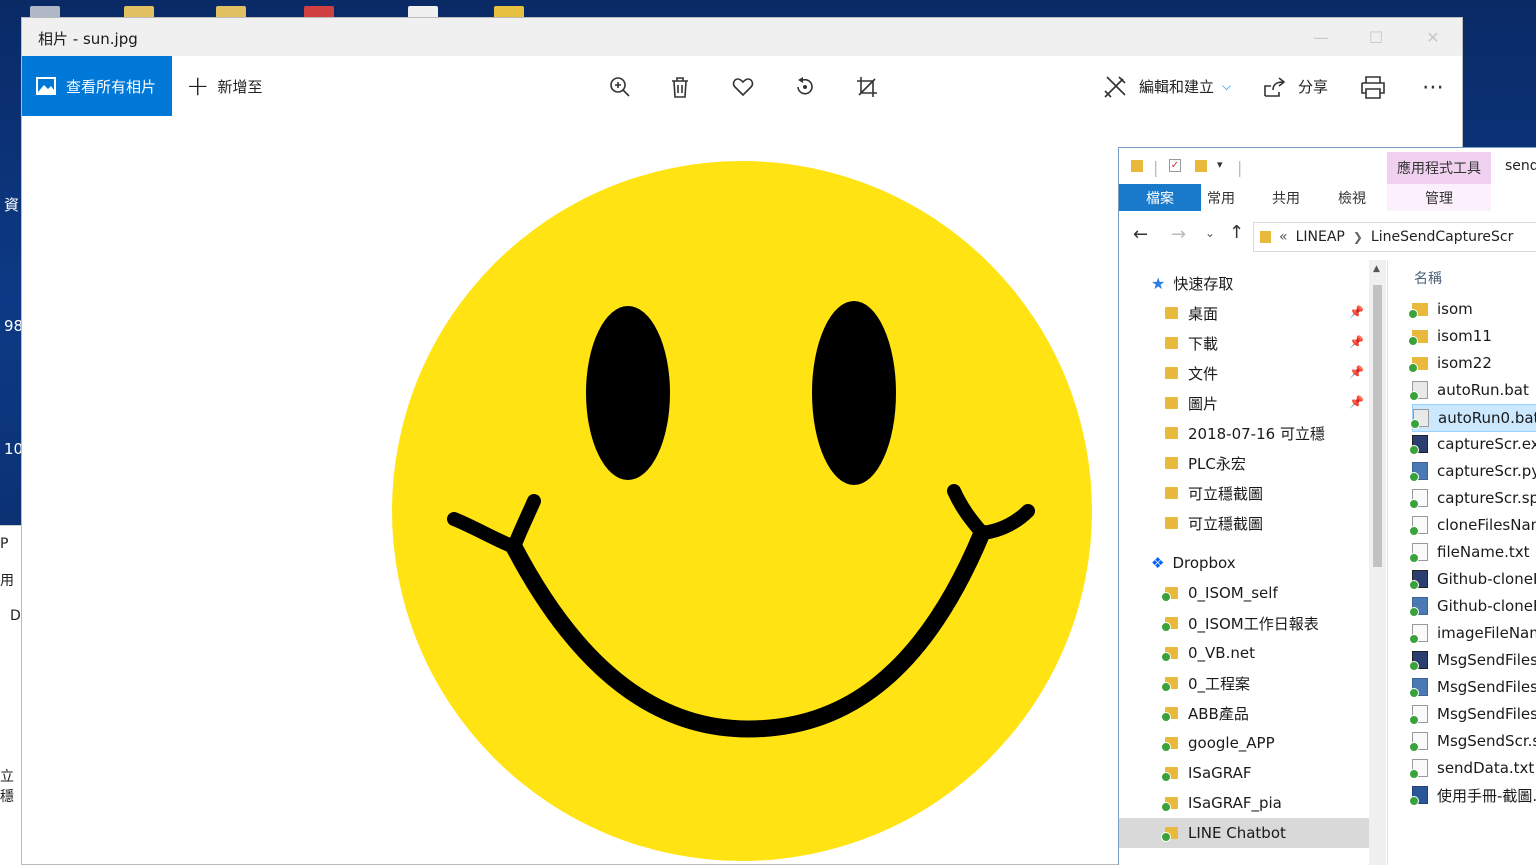  Describe the element at coordinates (1472, 498) in the screenshot. I see `file-row: captureScr.spec` at that location.